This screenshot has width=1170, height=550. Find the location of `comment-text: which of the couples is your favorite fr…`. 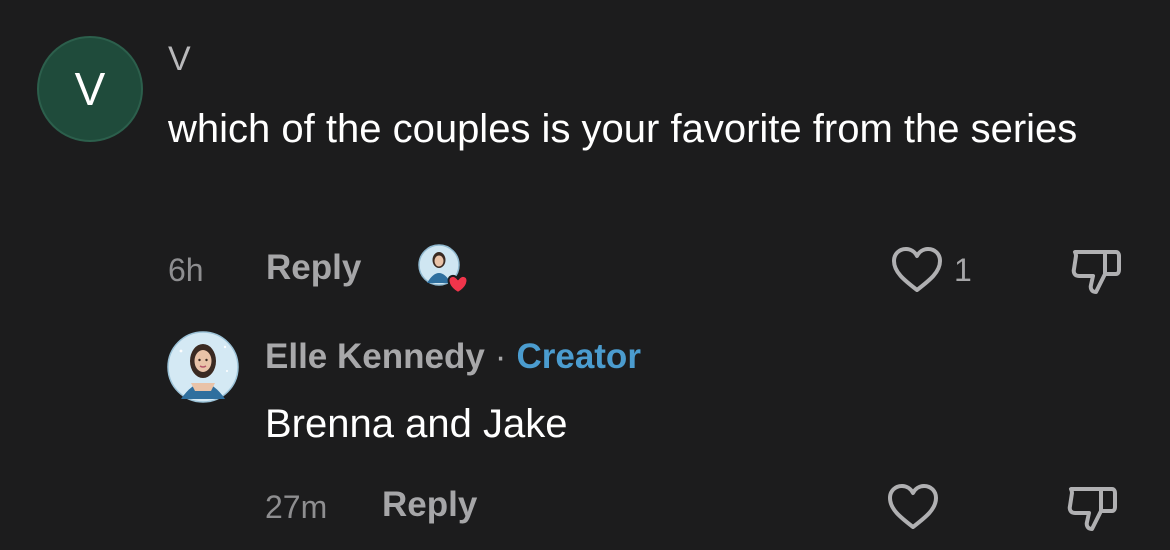

comment-text: which of the couples is your favorite fr… is located at coordinates (623, 129).